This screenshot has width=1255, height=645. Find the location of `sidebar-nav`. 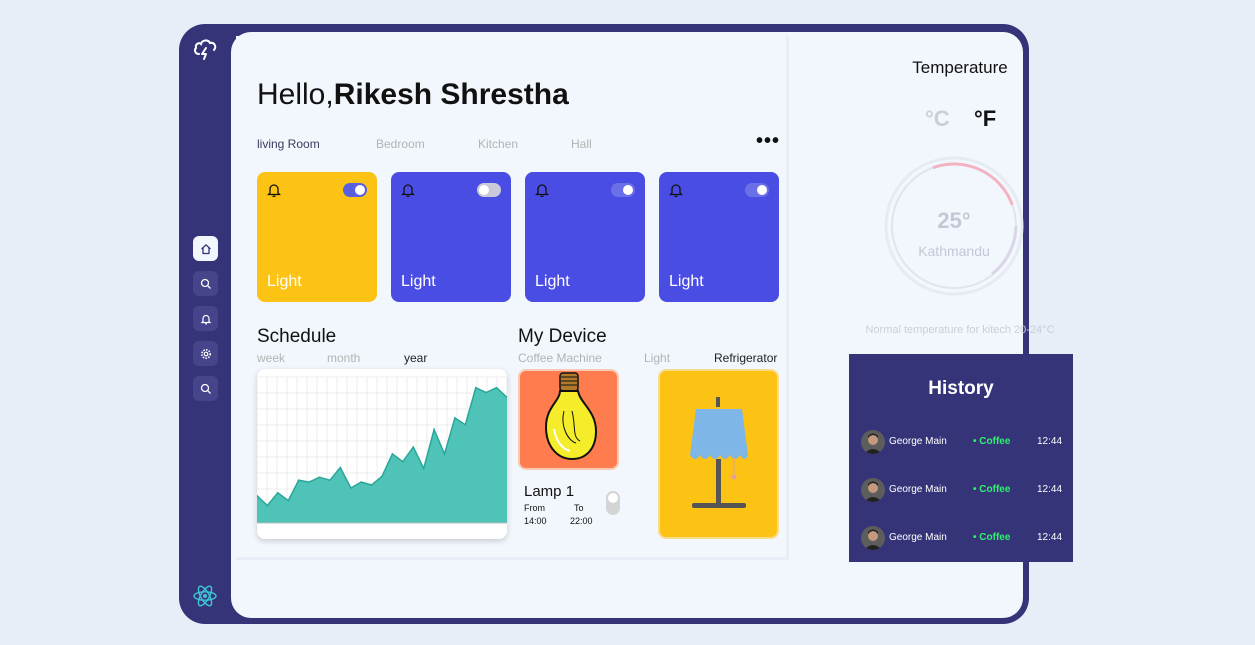

sidebar-nav is located at coordinates (205, 318).